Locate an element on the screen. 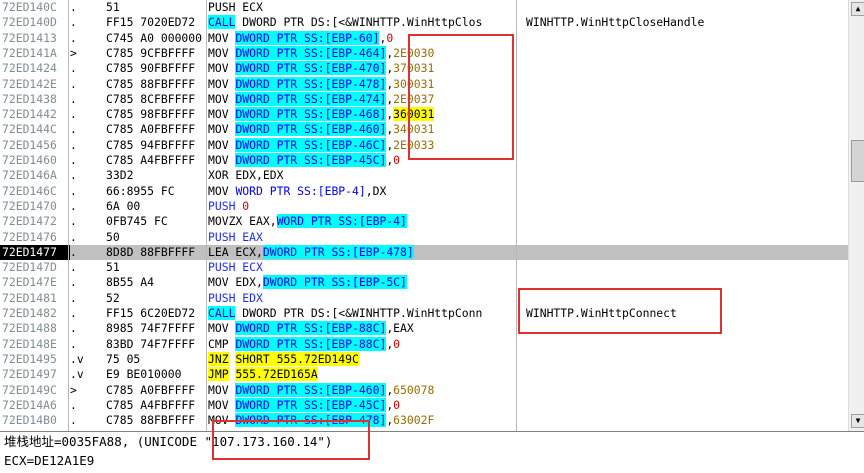  instruction-cell: LEA ECX,DWORD PTR SS:[EBP-478] is located at coordinates (362, 252).